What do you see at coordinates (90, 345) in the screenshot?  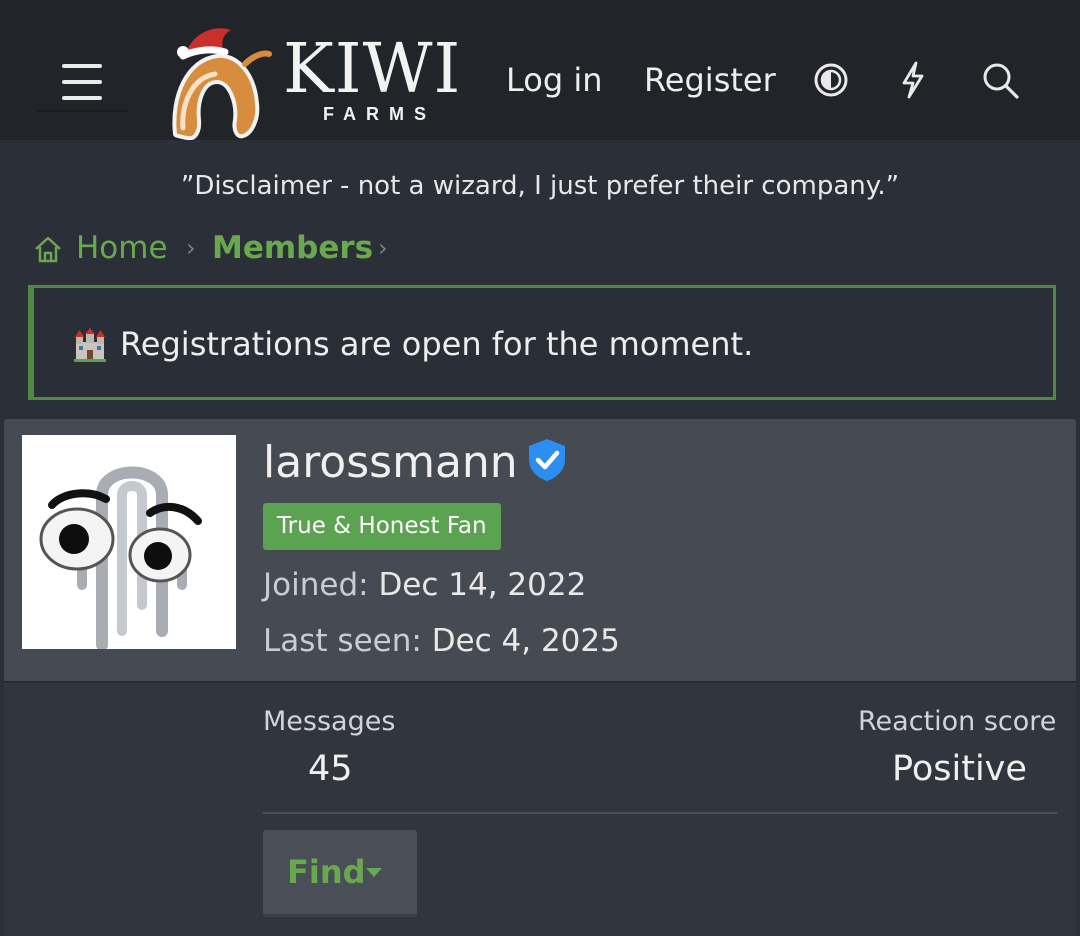 I see `castle-icon` at bounding box center [90, 345].